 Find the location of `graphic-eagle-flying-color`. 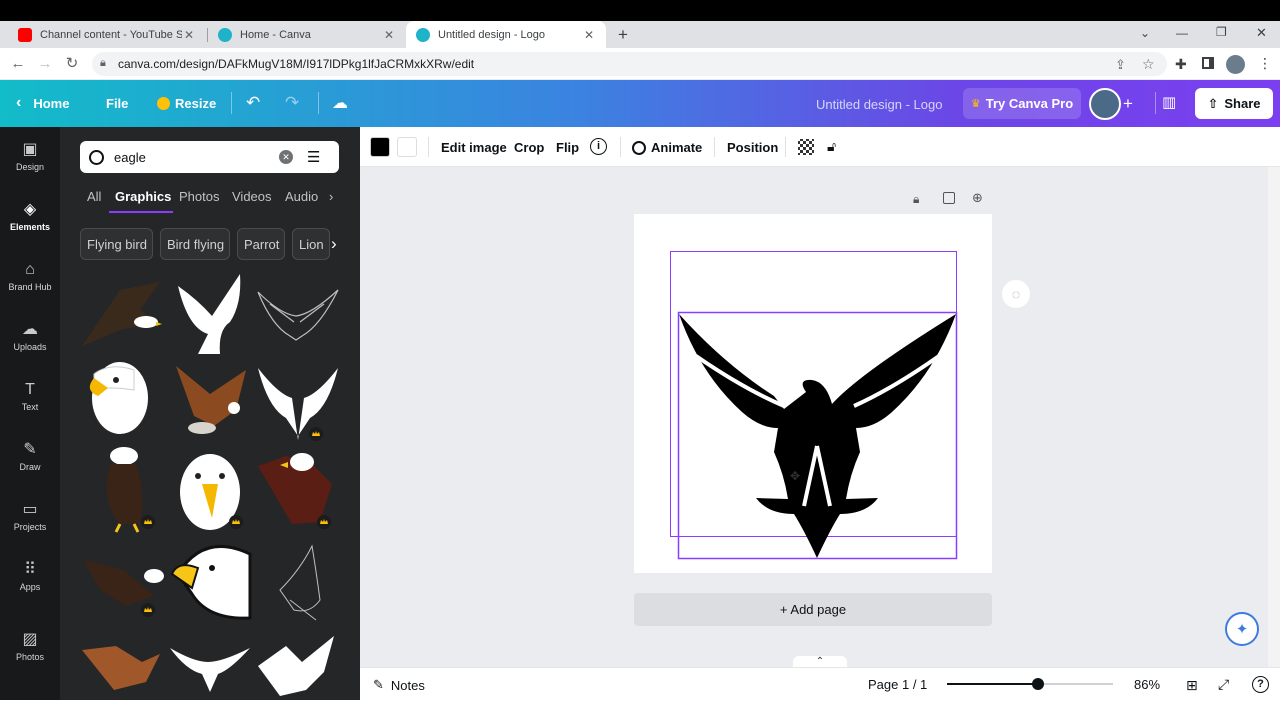

graphic-eagle-flying-color is located at coordinates (122, 314).